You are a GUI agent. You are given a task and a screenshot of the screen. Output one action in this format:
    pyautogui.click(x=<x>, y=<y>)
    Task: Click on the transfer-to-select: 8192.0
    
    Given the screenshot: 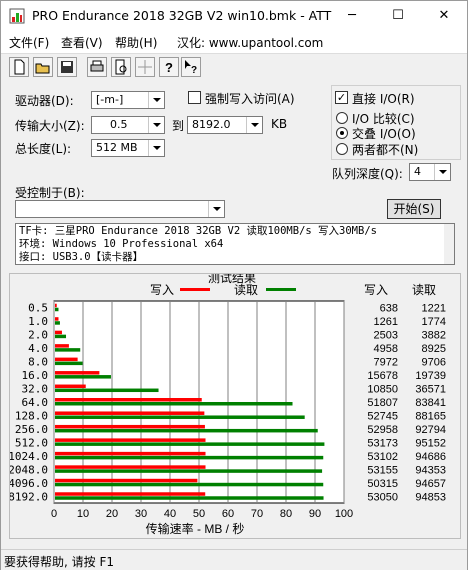 What is the action you would take?
    pyautogui.click(x=225, y=125)
    